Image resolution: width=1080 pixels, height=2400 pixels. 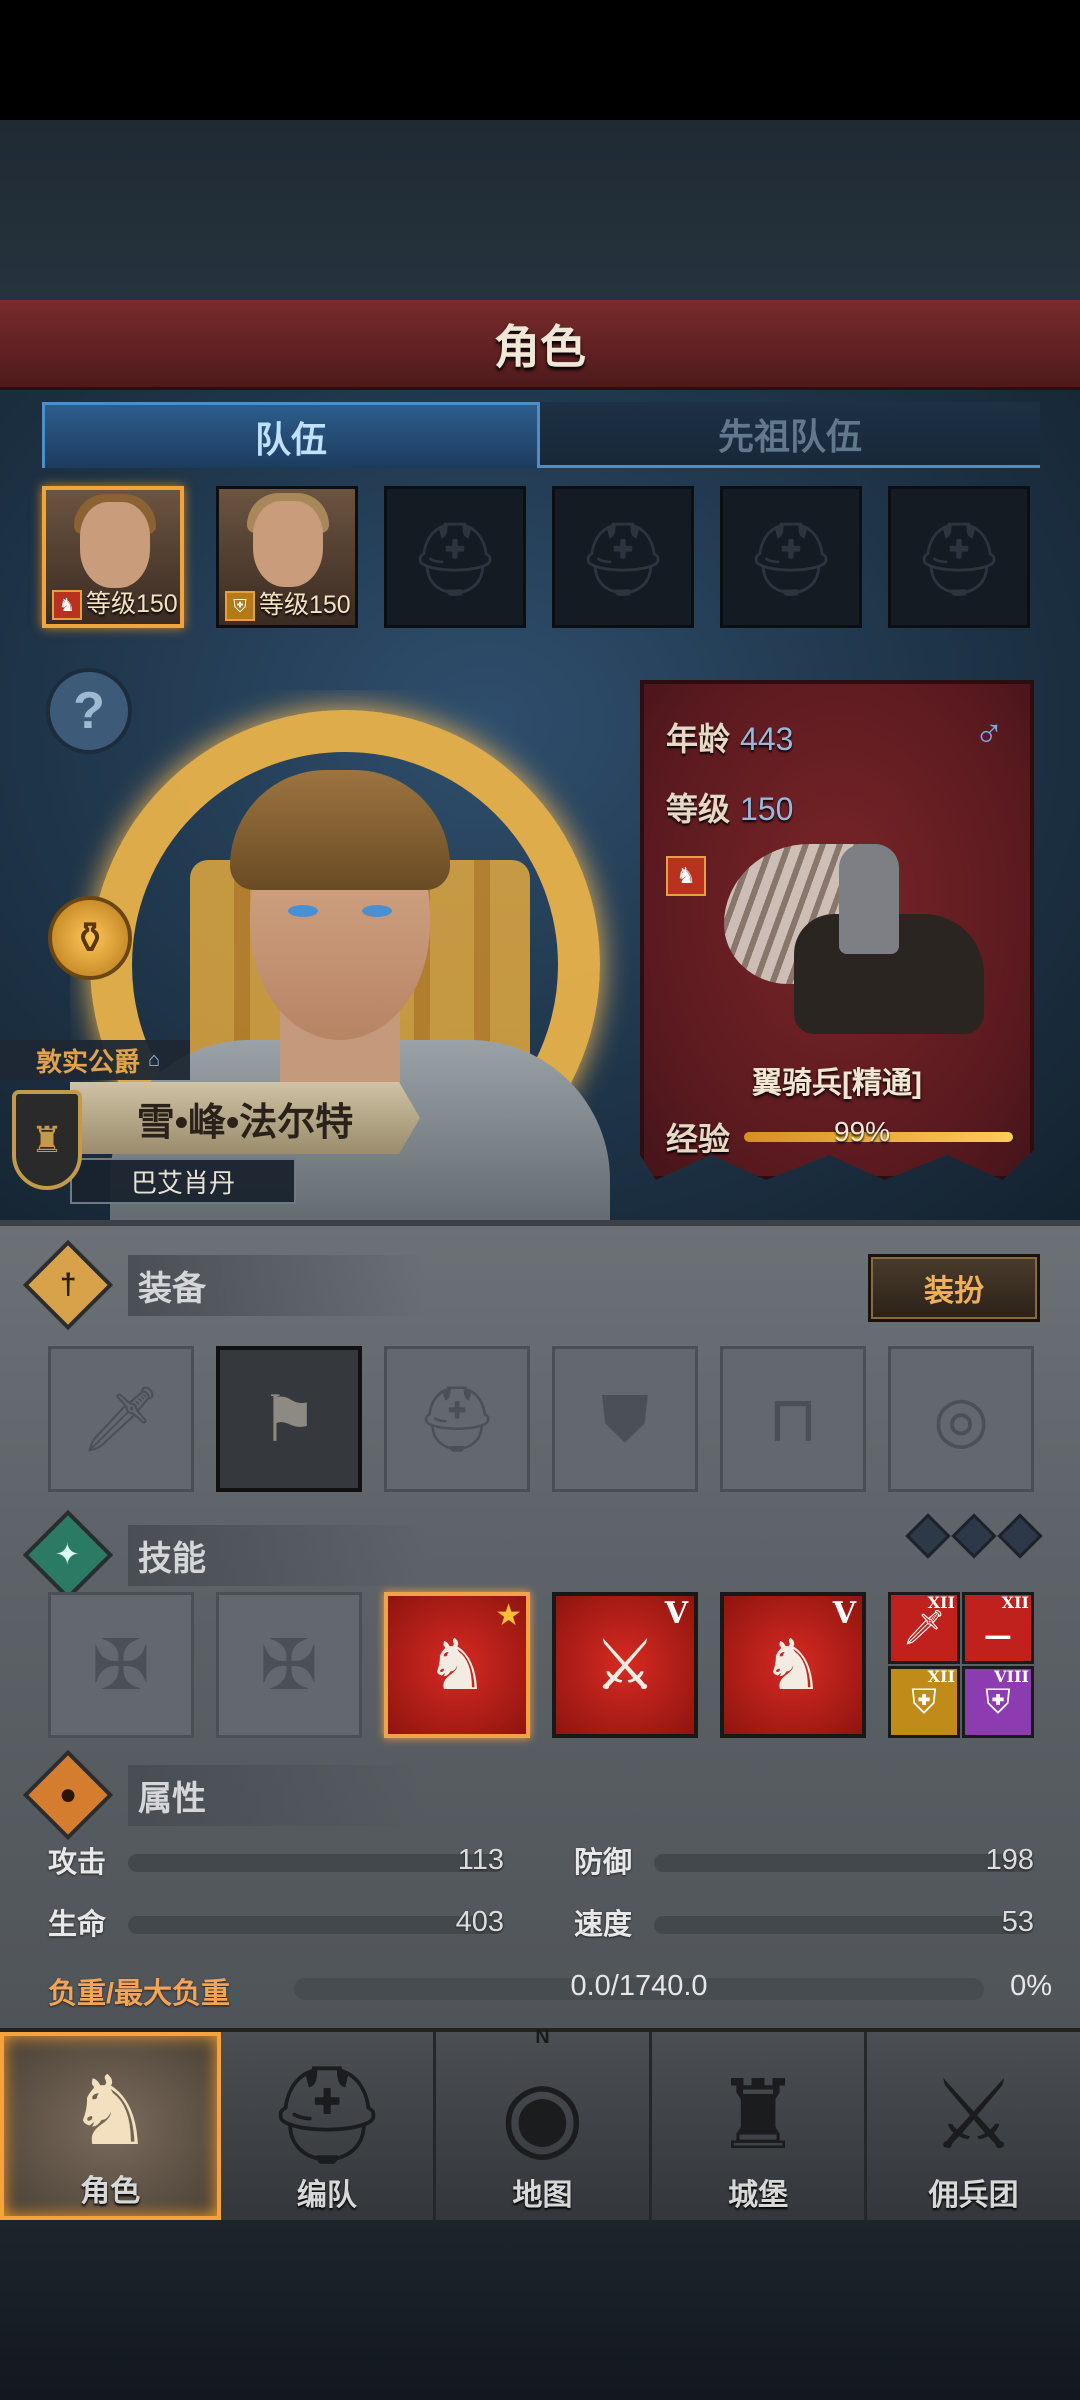 I want to click on equipment-header: † 装备, so click(x=379, y=1285).